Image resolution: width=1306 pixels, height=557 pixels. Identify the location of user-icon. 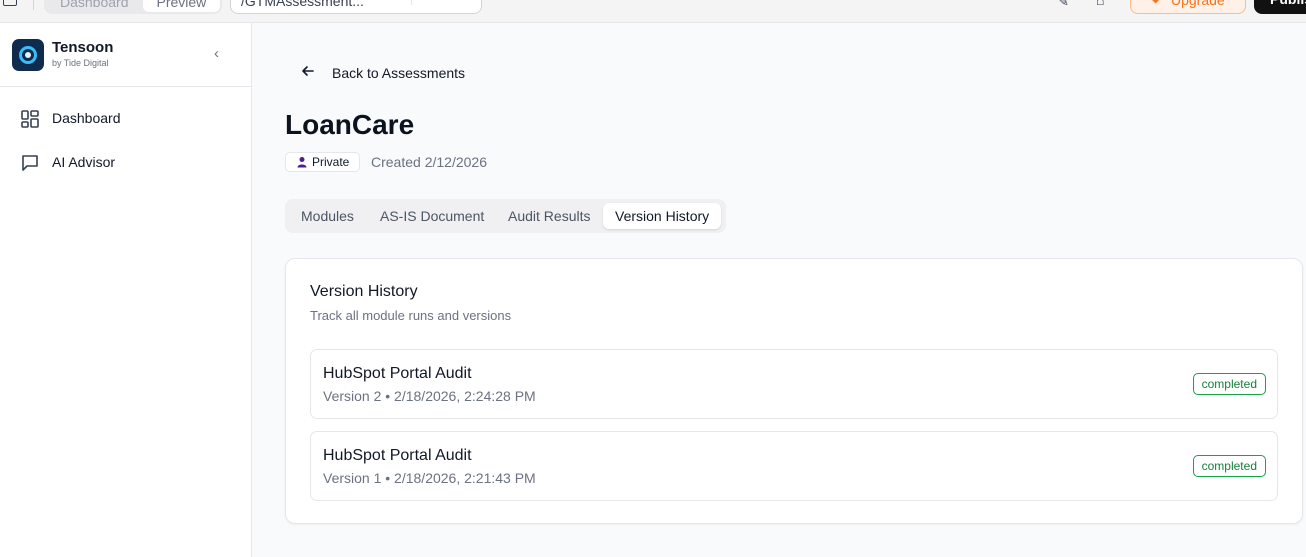
(302, 162).